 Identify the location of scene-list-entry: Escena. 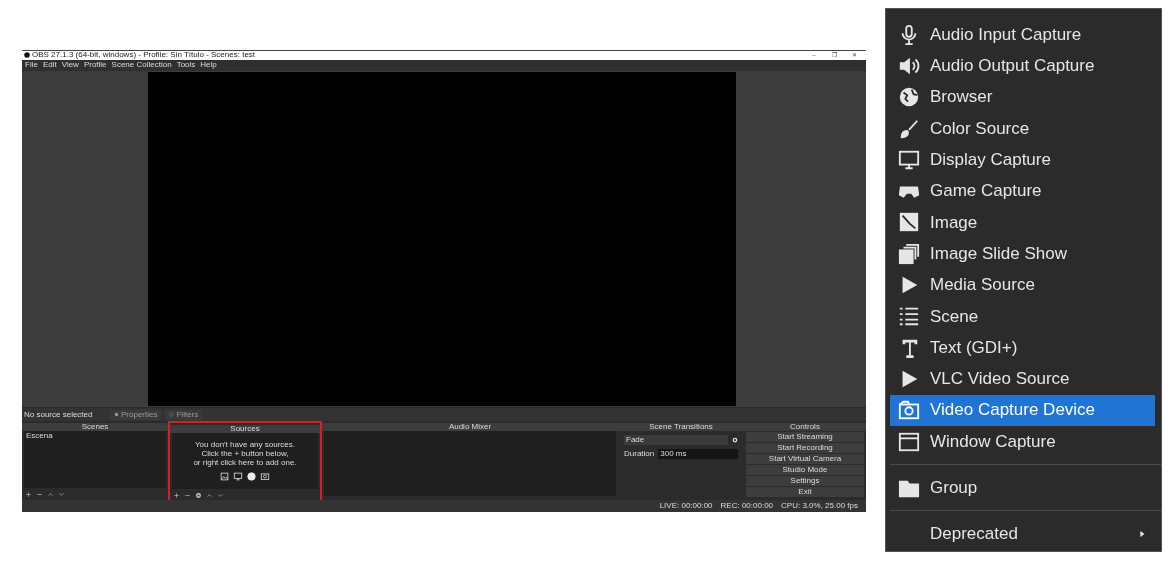
(95, 436).